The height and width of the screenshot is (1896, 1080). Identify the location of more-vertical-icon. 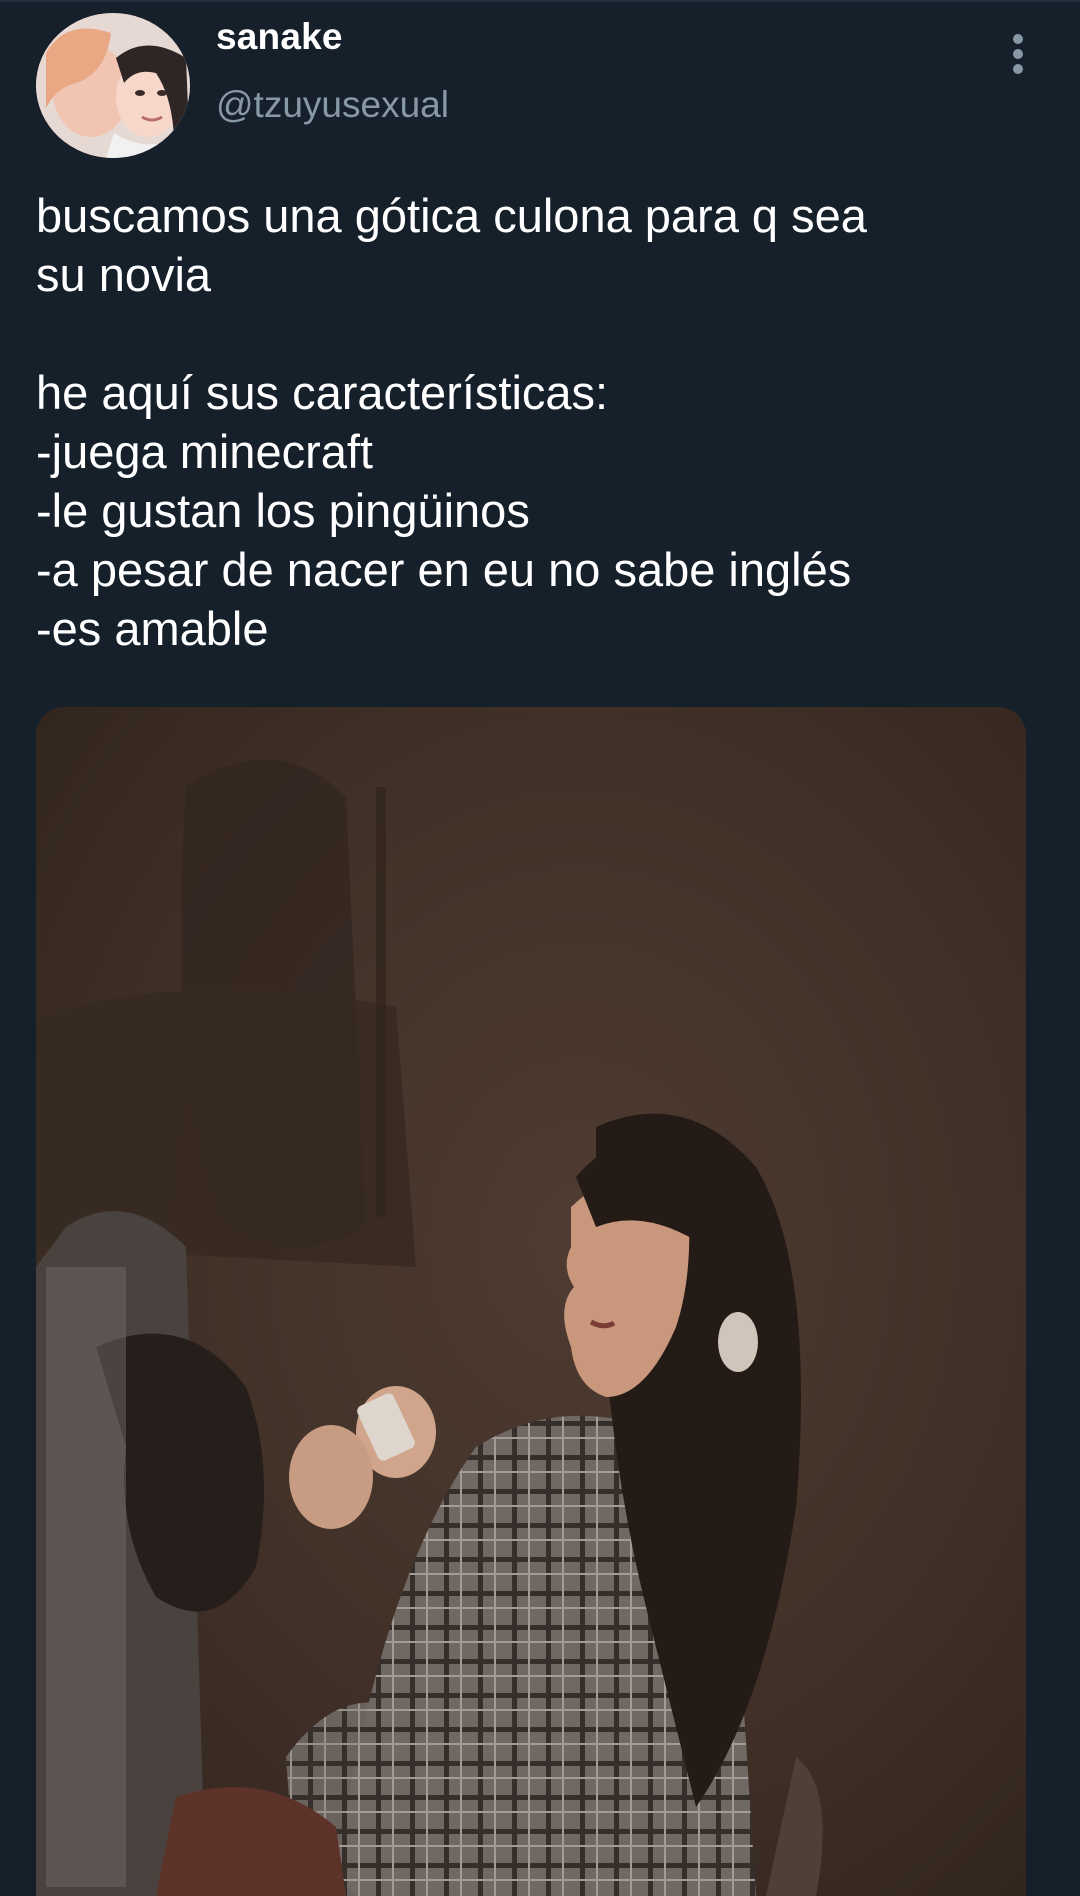
(1018, 54).